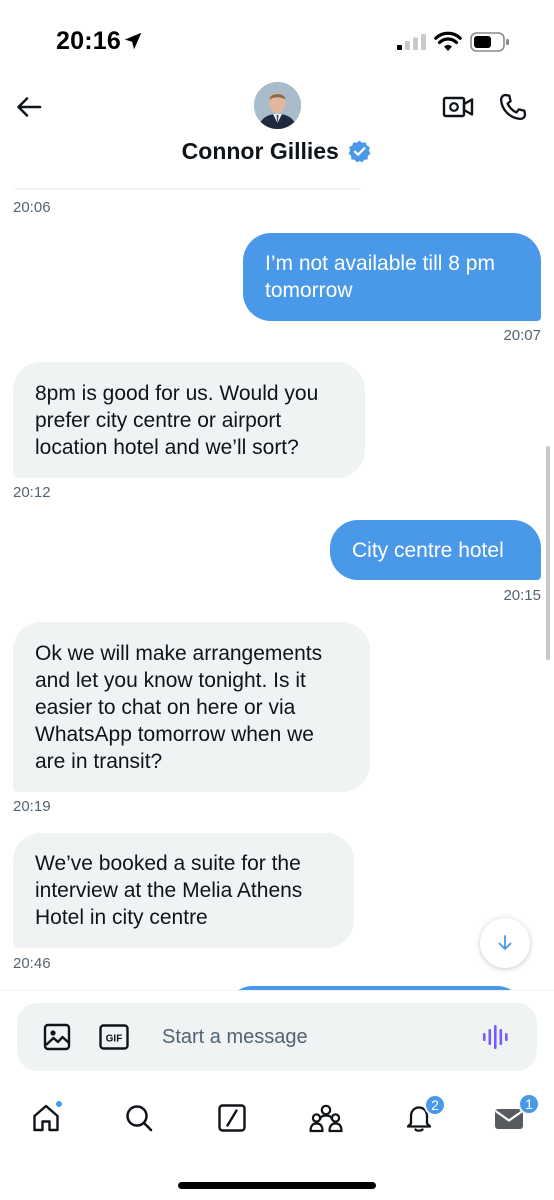  I want to click on gif-icon: GIF, so click(114, 1037).